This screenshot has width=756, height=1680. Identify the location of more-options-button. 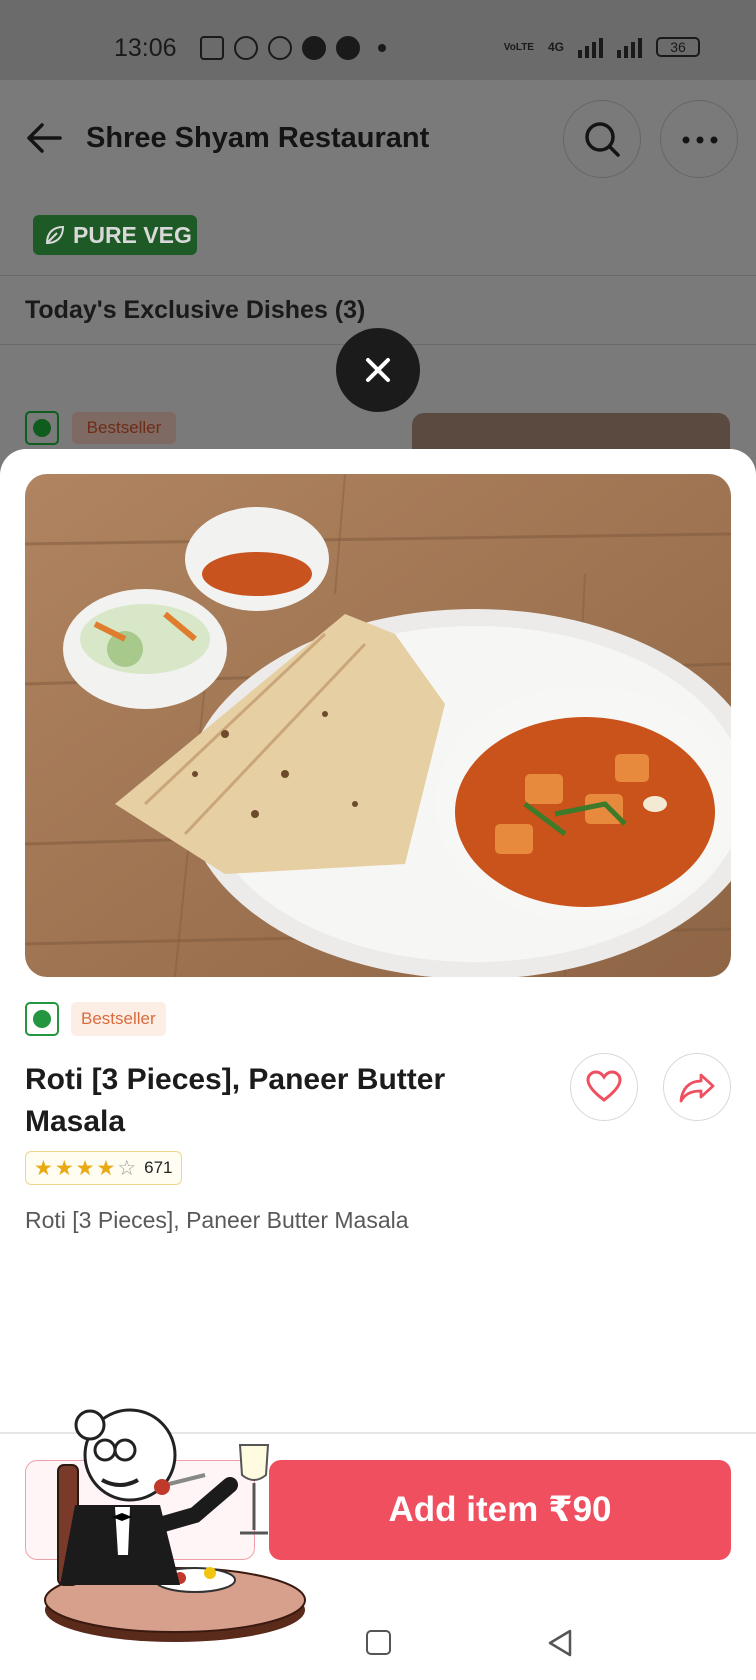
(699, 139).